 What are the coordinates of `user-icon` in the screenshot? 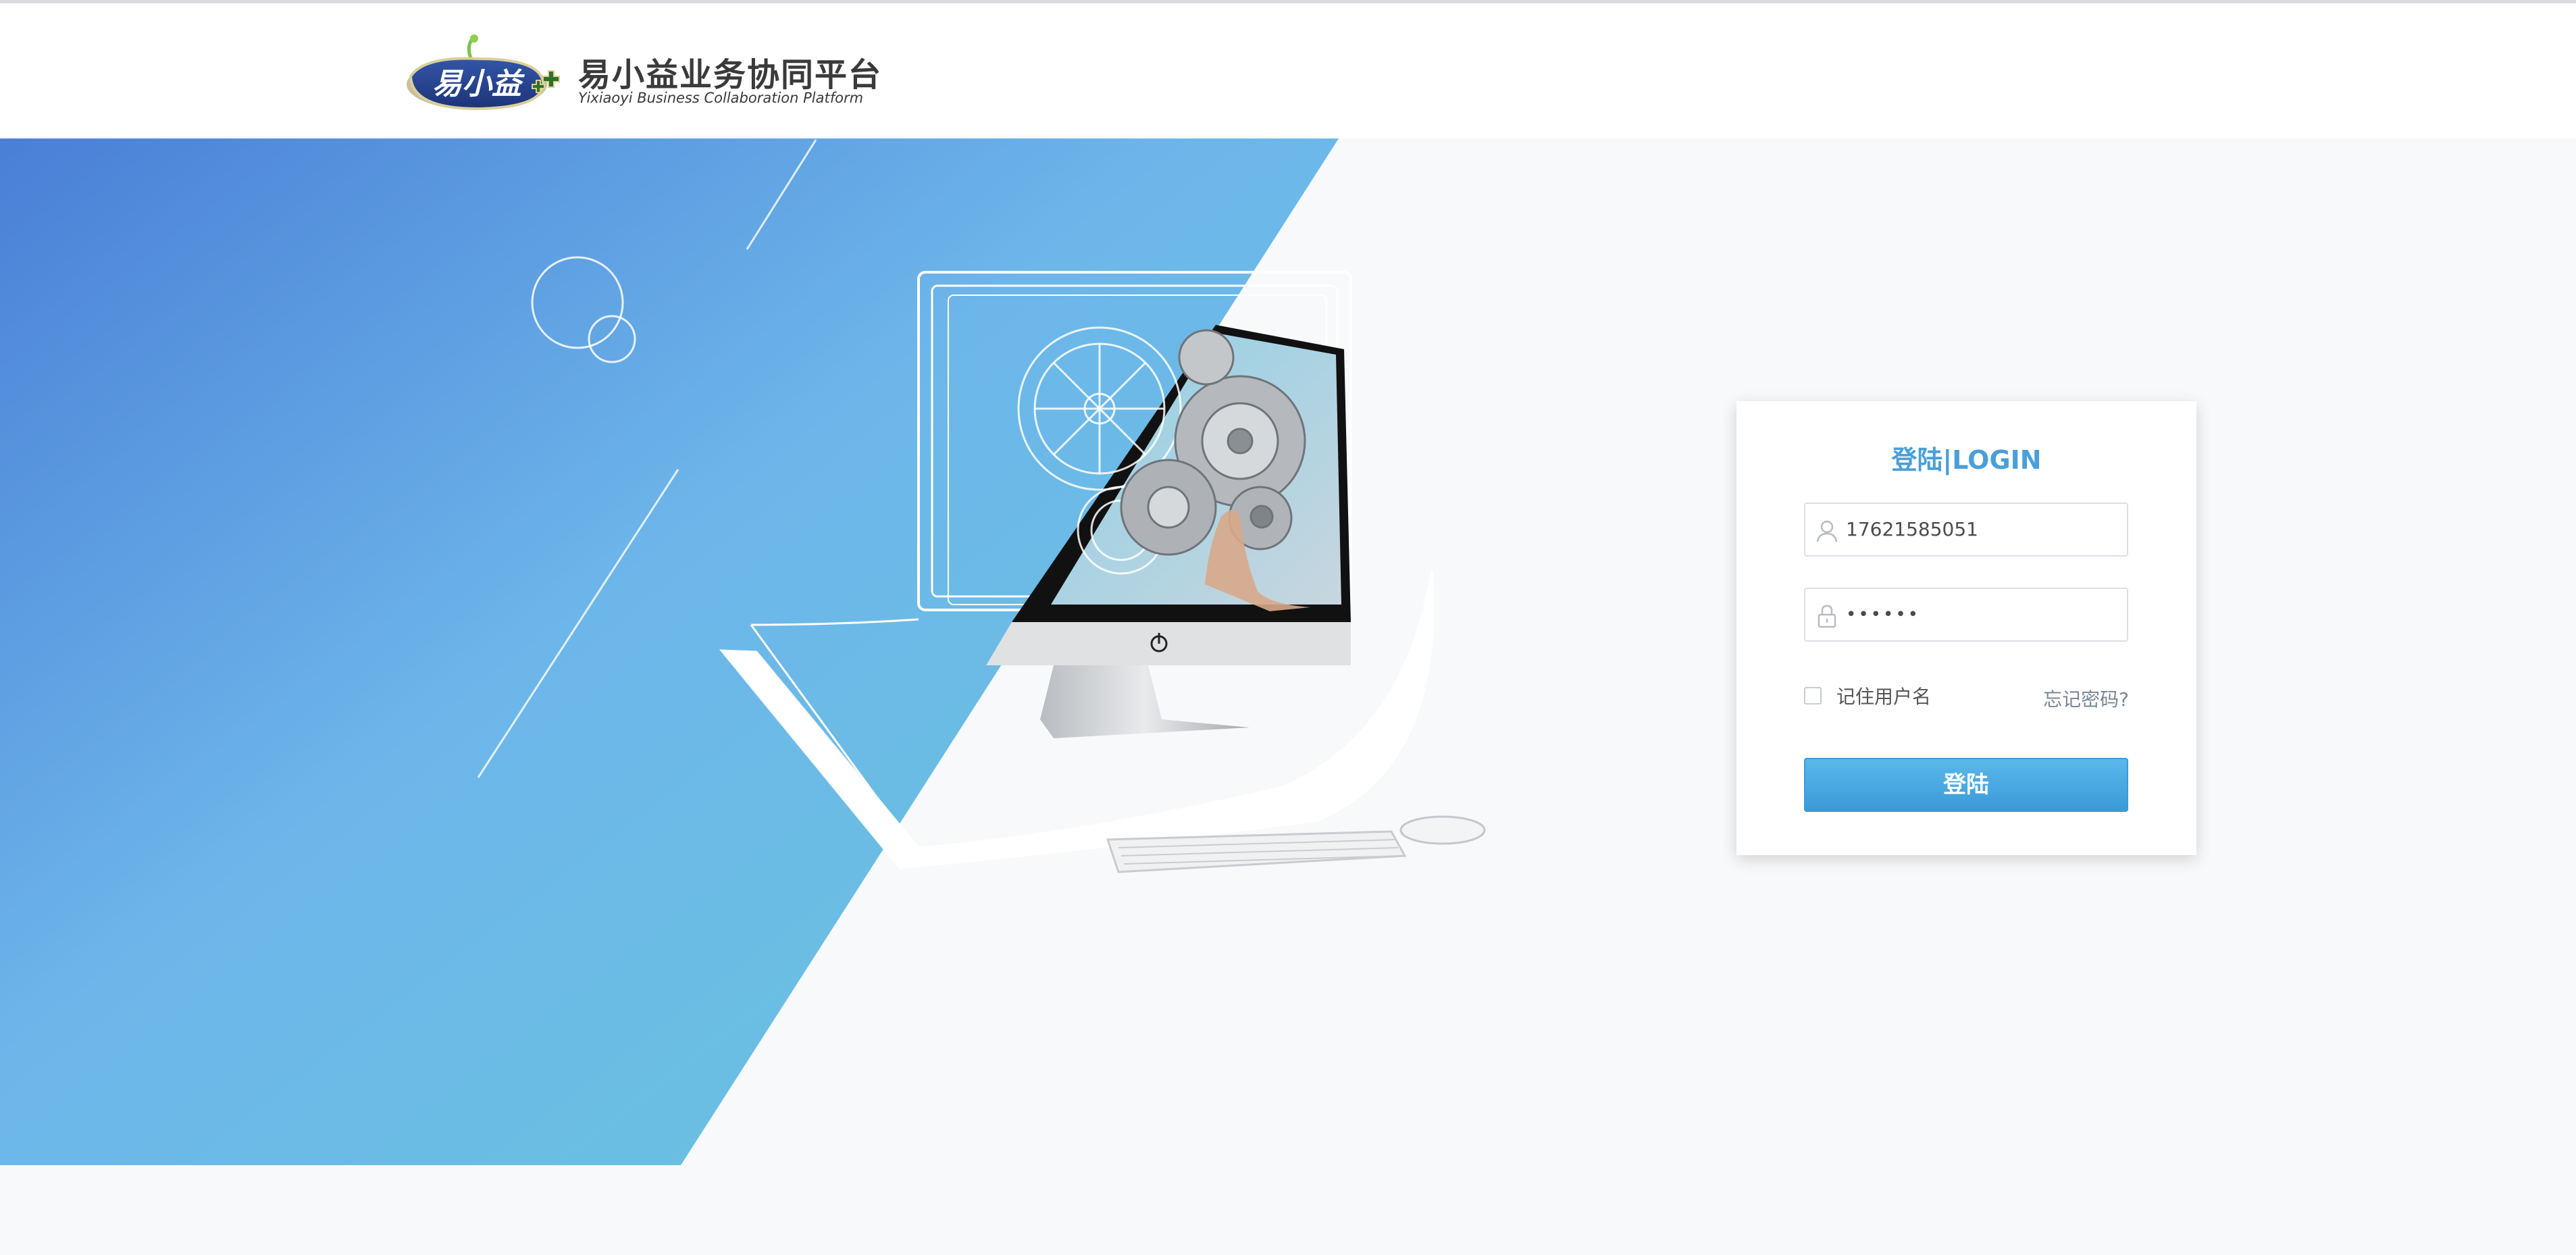 It's located at (1827, 531).